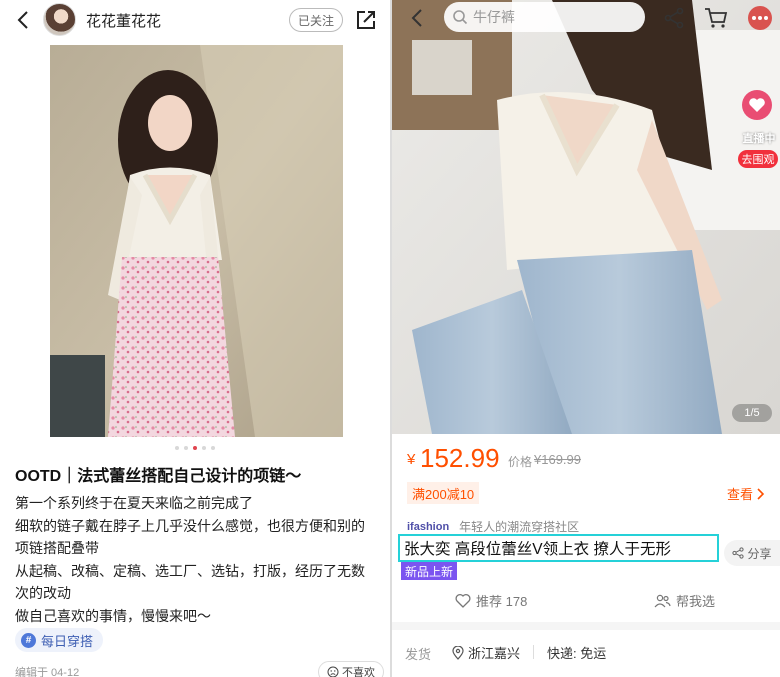 This screenshot has height=677, width=780. I want to click on price-symbol: ¥, so click(411, 459).